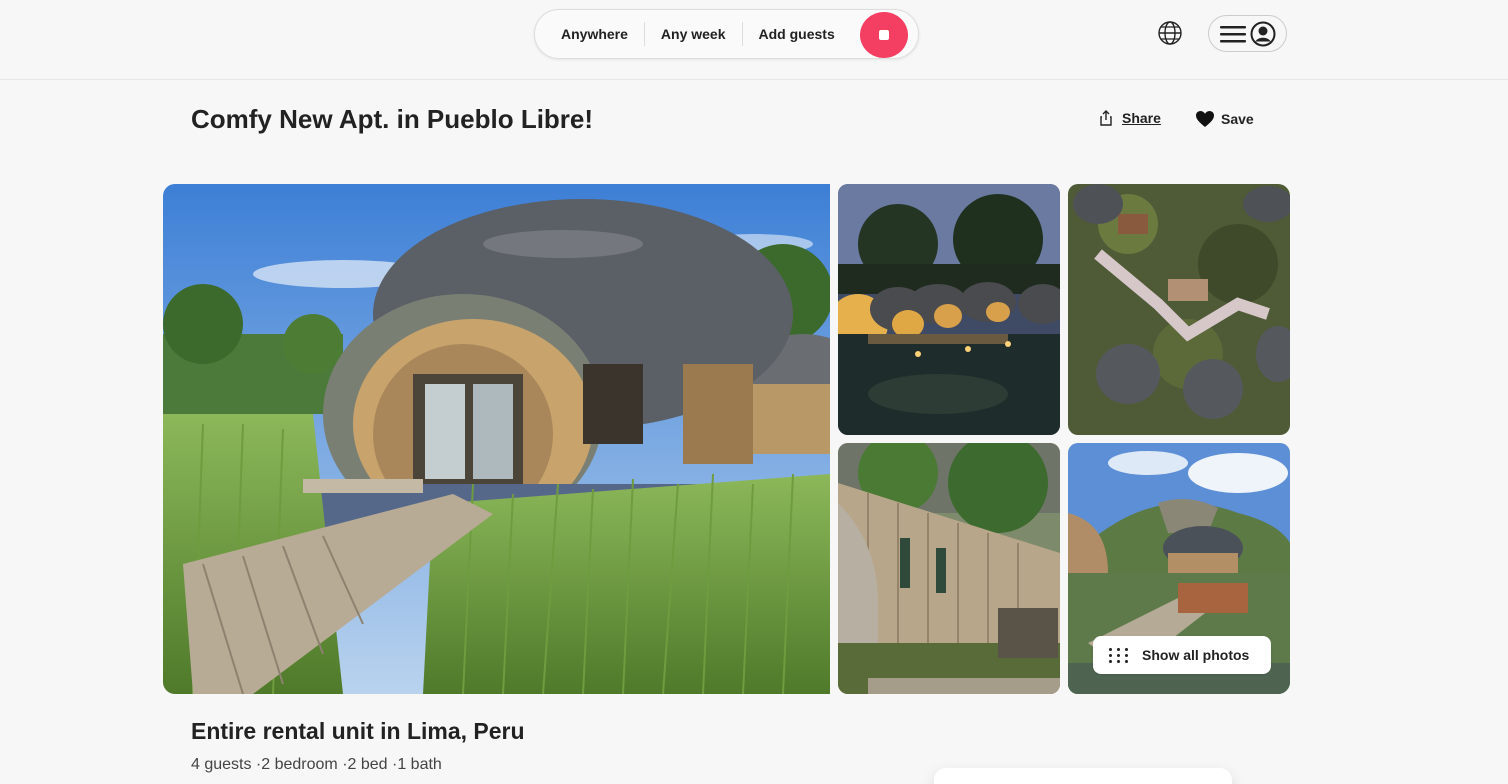 The width and height of the screenshot is (1508, 784). Describe the element at coordinates (358, 731) in the screenshot. I see `listing-subtitle: Entire rental unit in Lima, Peru` at that location.